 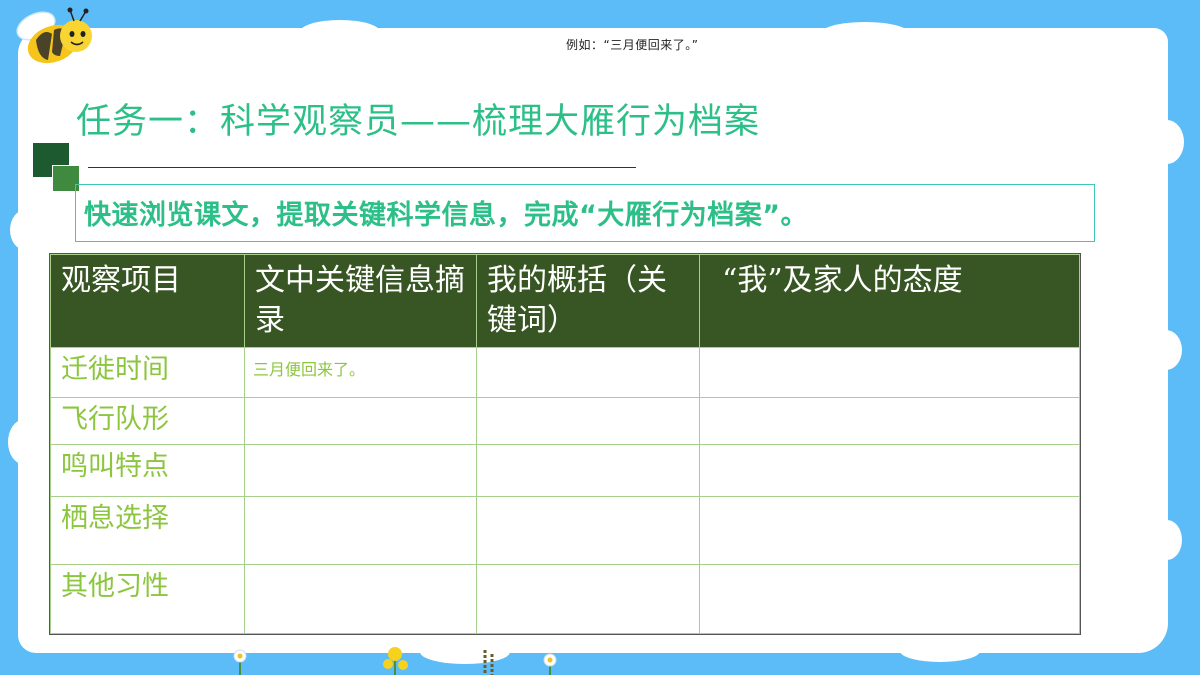 I want to click on example-note: 例如：“三月便回来了。”, so click(x=632, y=45).